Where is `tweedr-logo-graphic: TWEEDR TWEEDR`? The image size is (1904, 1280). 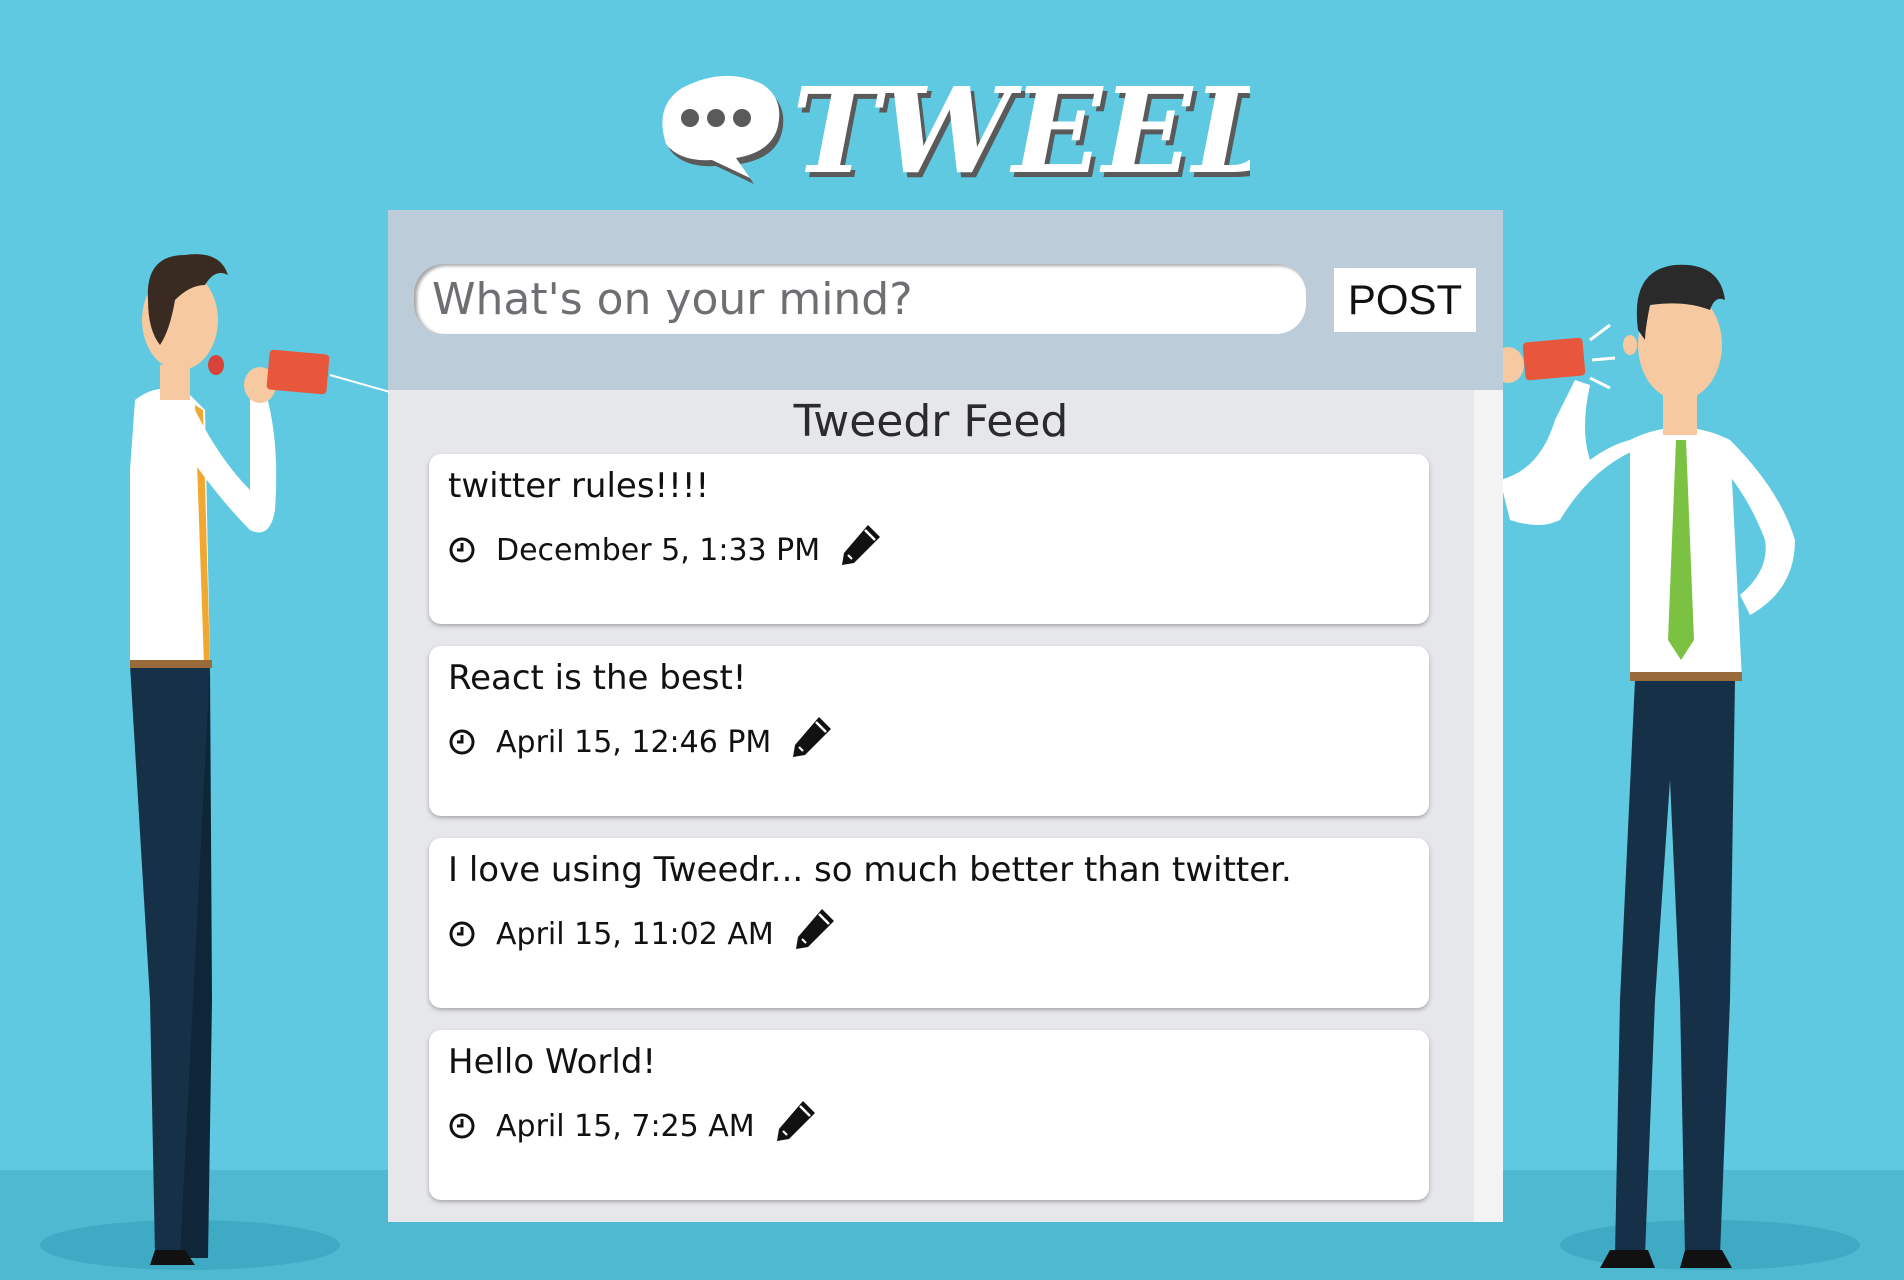
tweedr-logo-graphic: TWEEDR TWEEDR is located at coordinates (956, 129).